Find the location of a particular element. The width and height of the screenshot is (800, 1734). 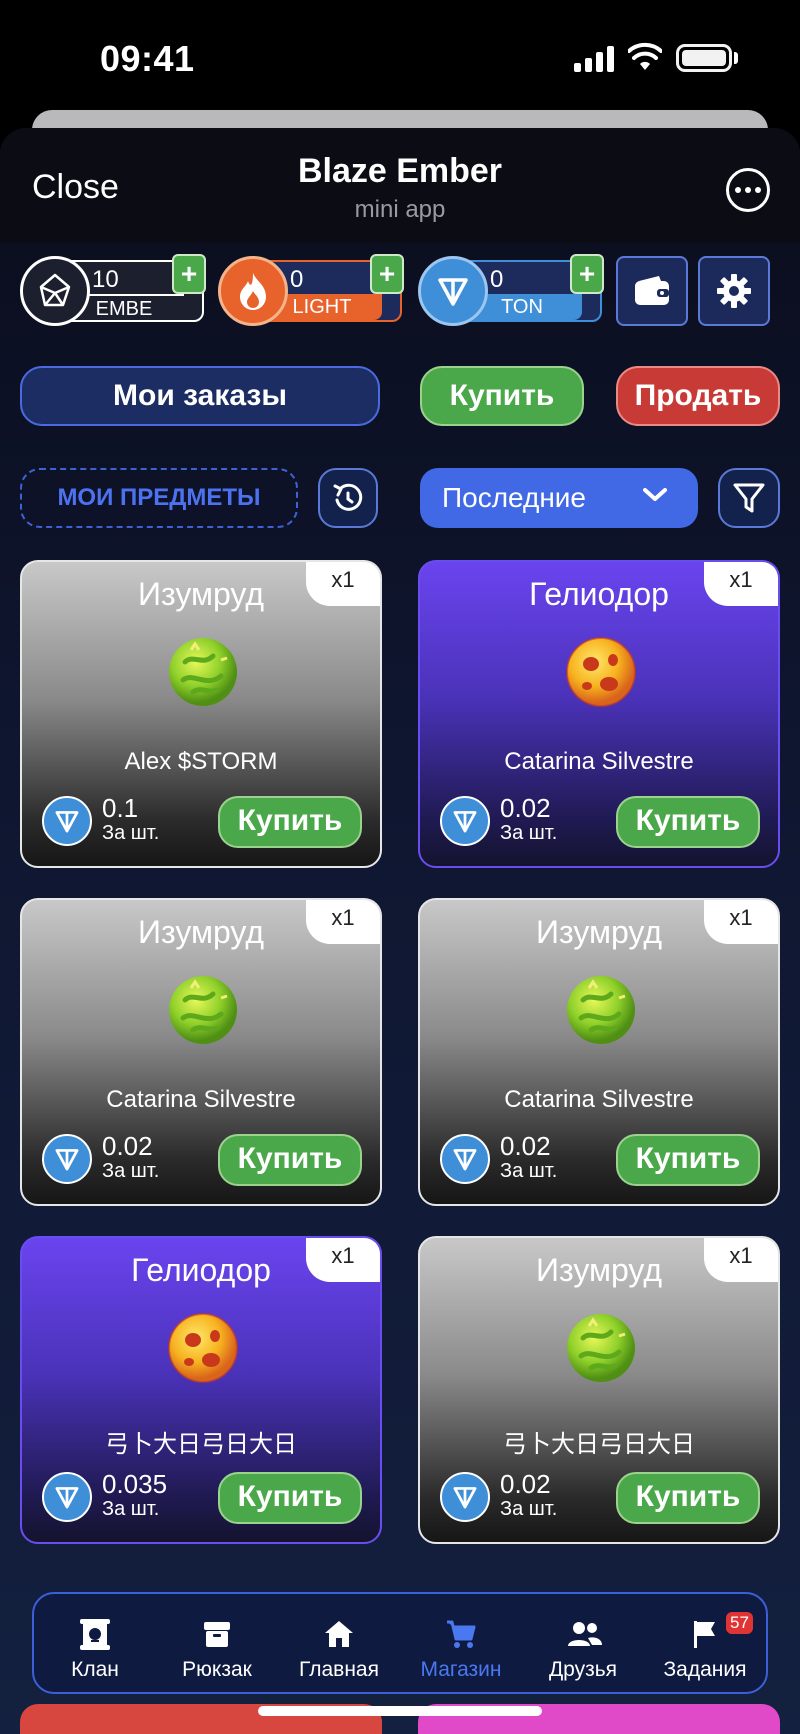

nav-item-cart: Магазин is located at coordinates (461, 1644).